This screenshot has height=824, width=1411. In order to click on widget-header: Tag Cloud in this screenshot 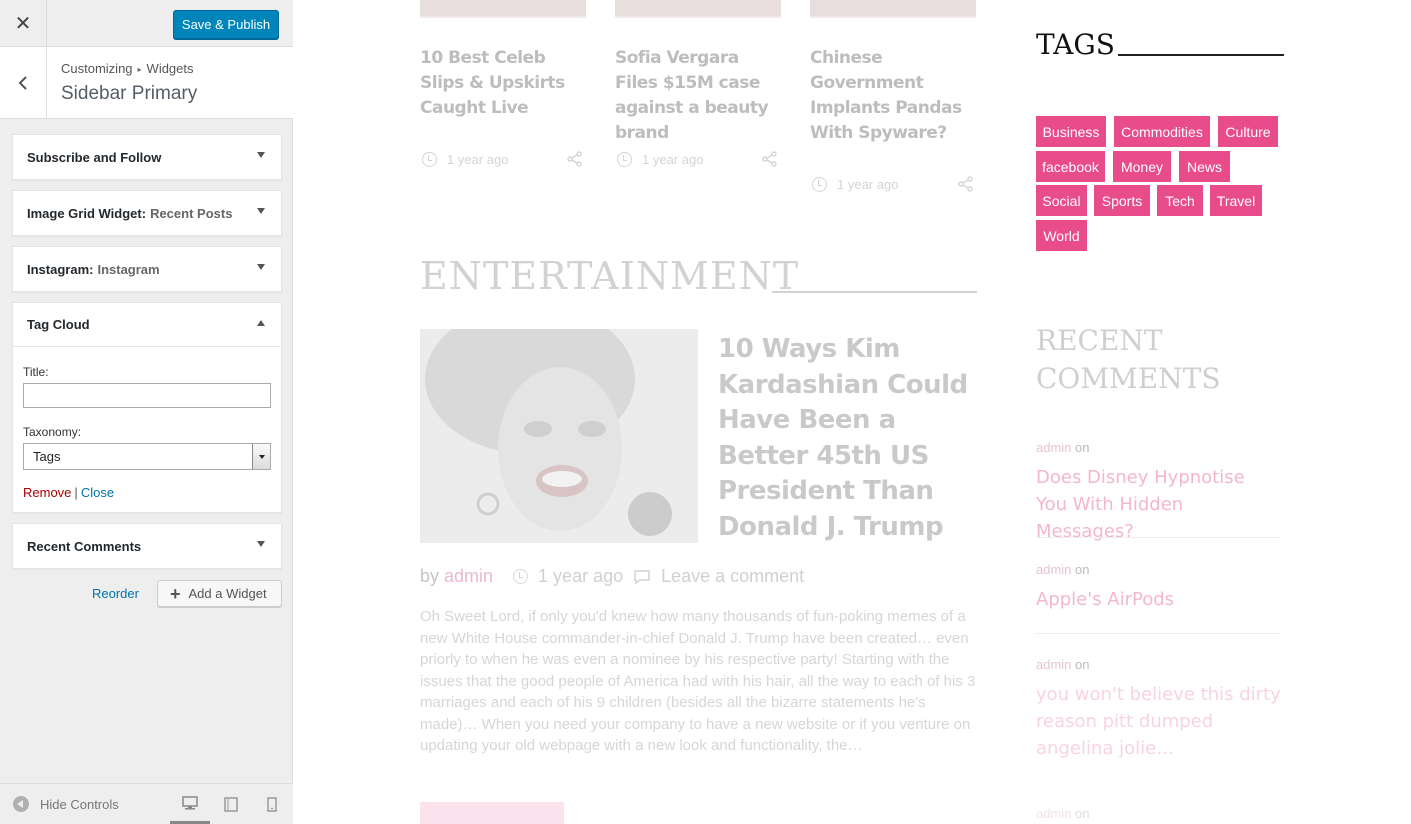, I will do `click(147, 325)`.